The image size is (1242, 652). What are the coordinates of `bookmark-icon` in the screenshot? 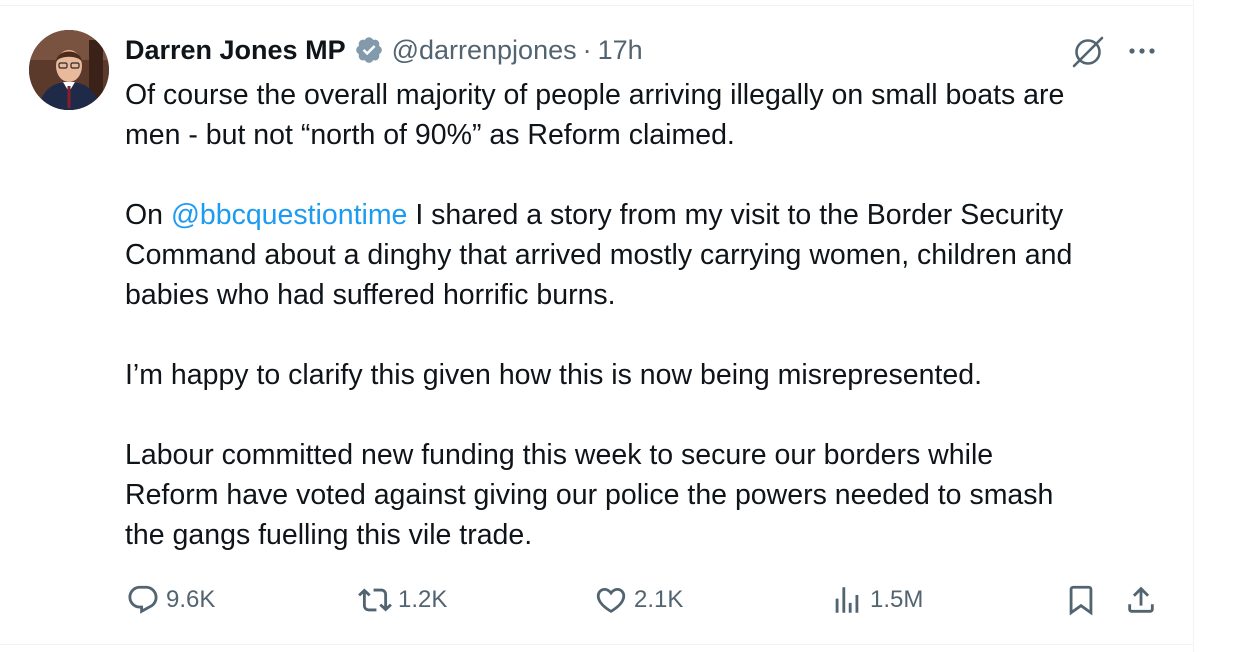 It's located at (1081, 600).